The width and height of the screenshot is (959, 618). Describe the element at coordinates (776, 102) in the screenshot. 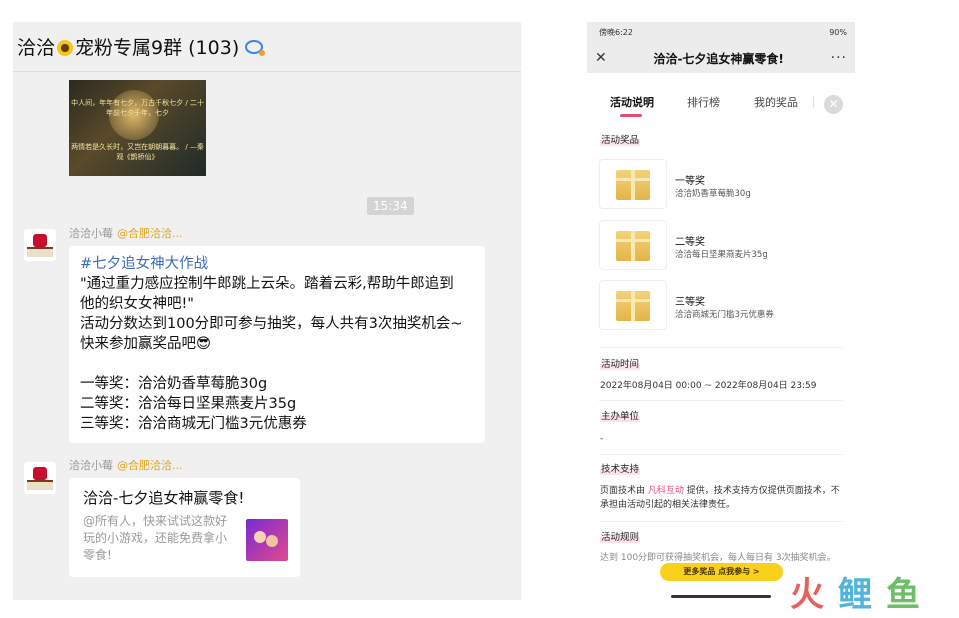

I see `tab-my-prizes: 我的奖品` at that location.